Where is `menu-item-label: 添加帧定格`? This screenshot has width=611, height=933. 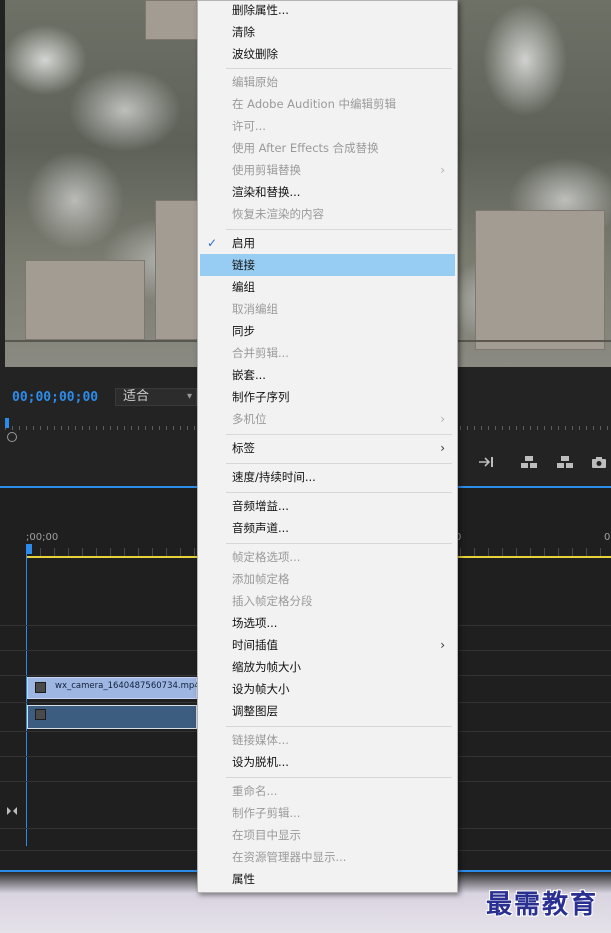
menu-item-label: 添加帧定格 is located at coordinates (261, 579).